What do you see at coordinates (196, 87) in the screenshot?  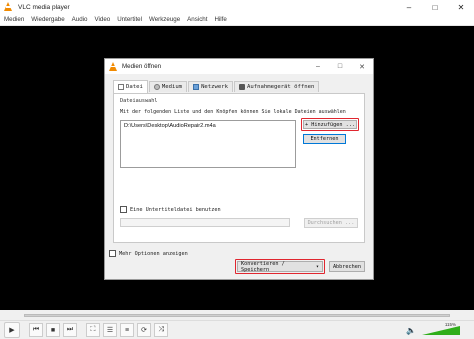 I see `network-icon` at bounding box center [196, 87].